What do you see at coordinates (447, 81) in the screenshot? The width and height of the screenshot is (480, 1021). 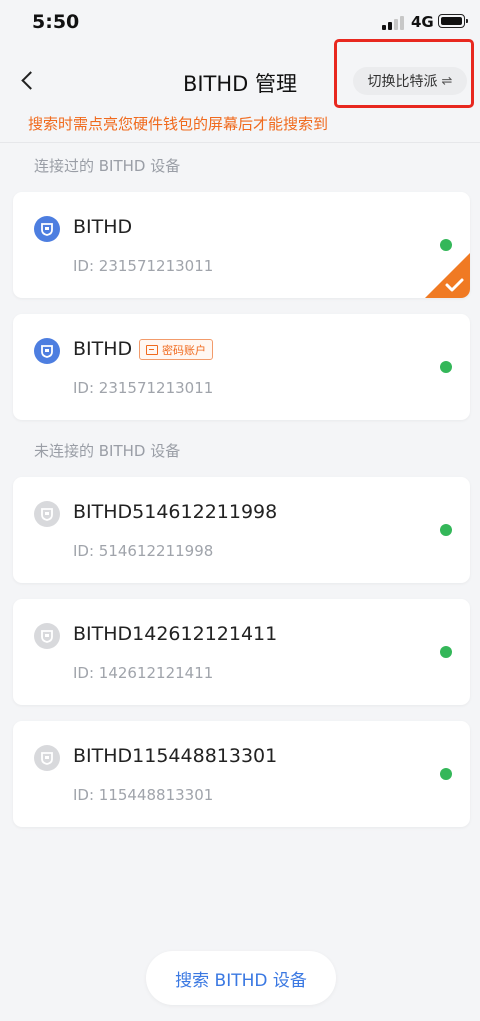 I see `swap-arrows-icon: ⇌` at bounding box center [447, 81].